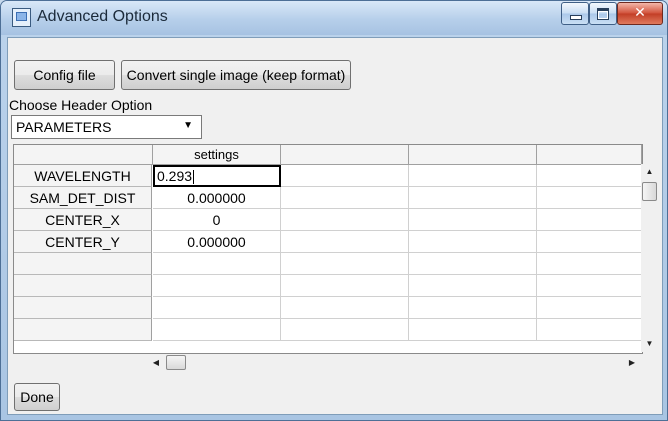  I want to click on row-label: SAM_DET_DIST, so click(83, 198).